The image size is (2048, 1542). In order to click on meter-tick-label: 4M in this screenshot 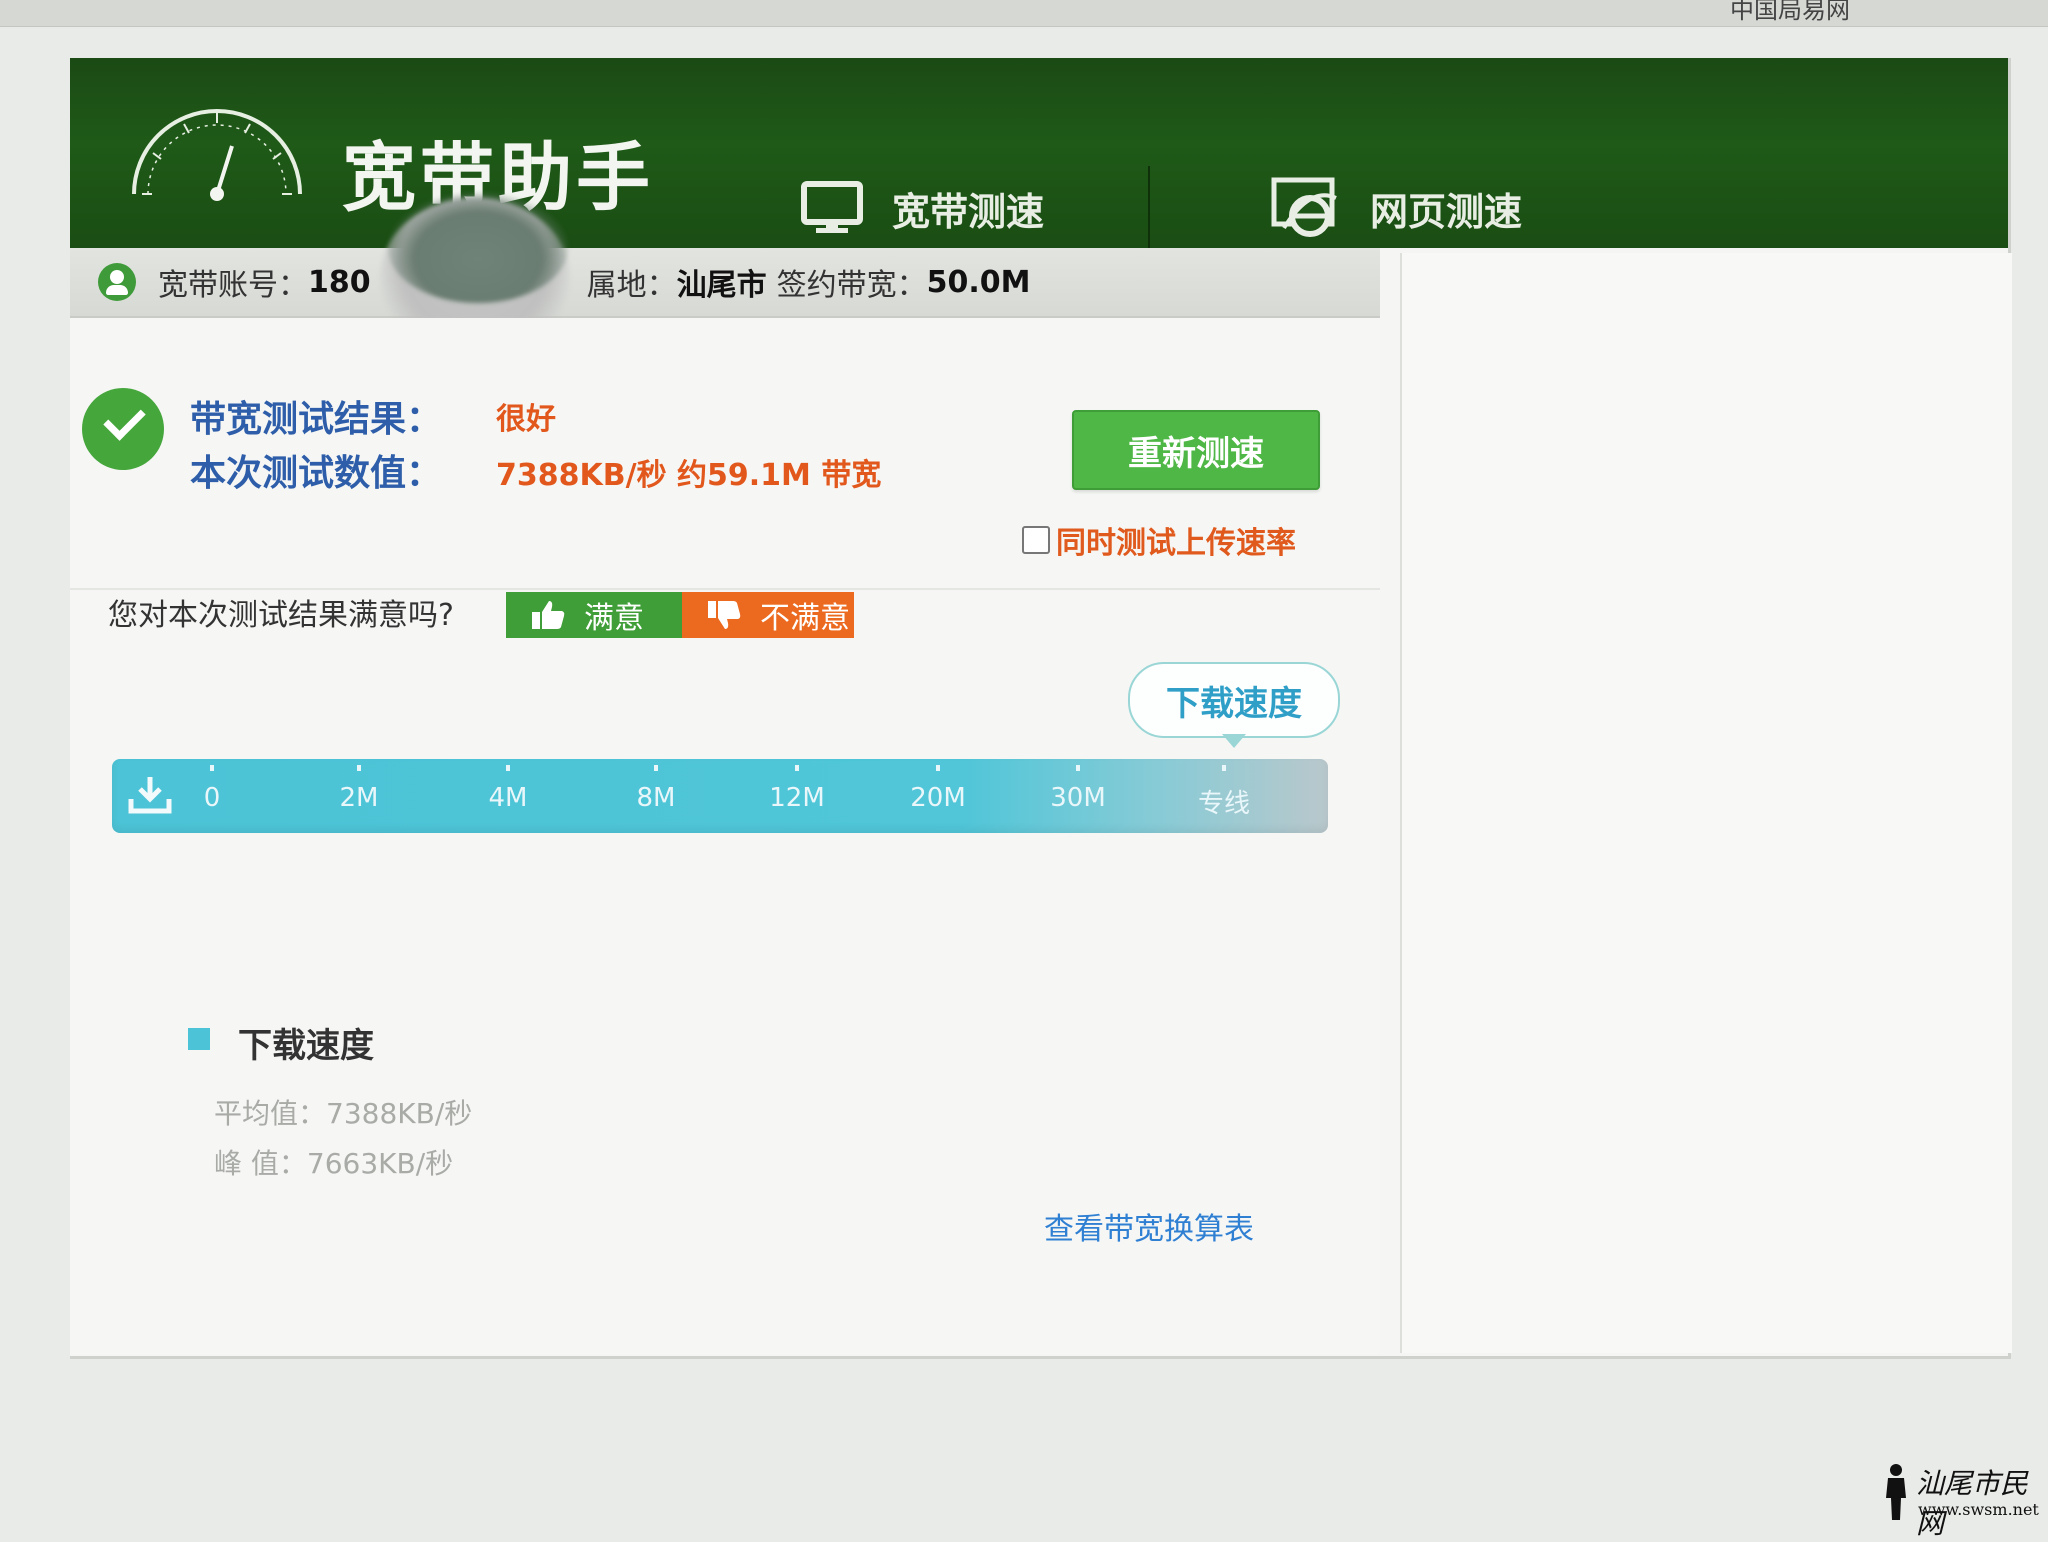, I will do `click(508, 789)`.